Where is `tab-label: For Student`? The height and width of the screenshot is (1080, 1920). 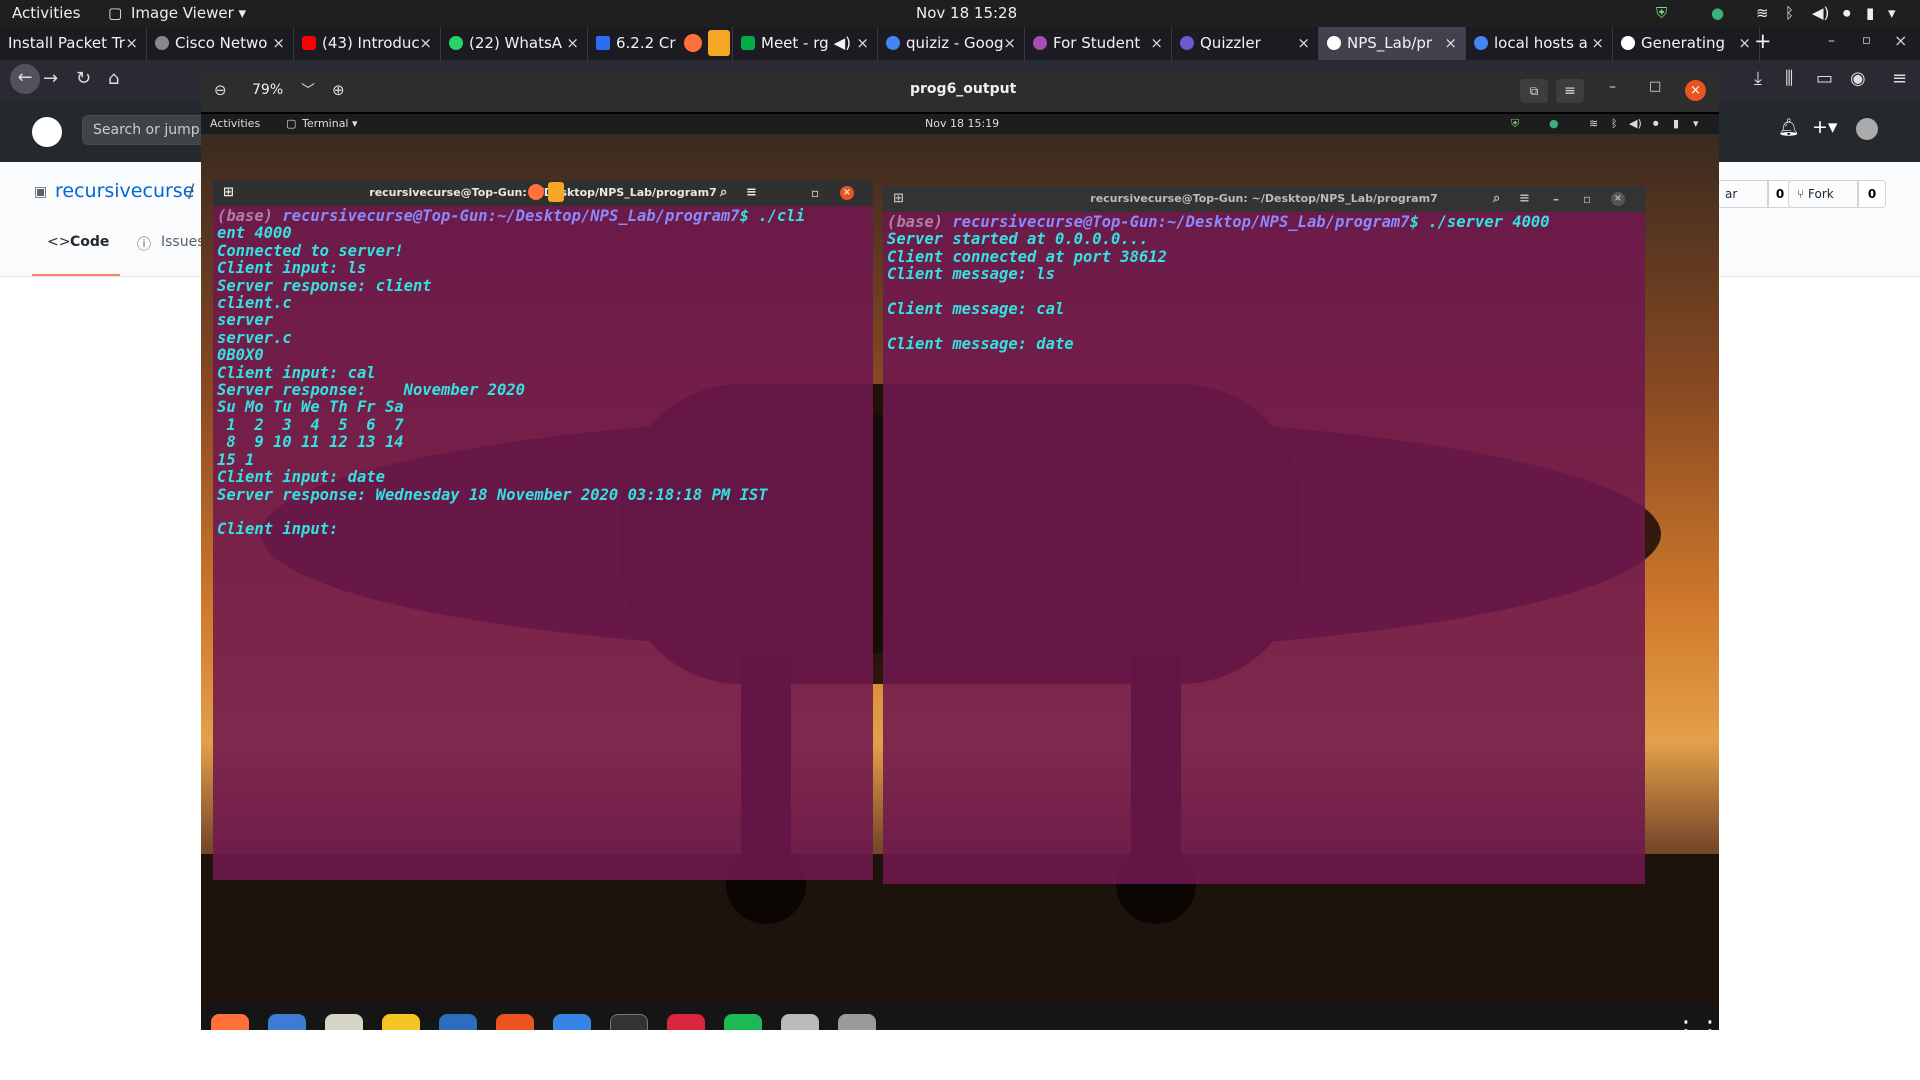 tab-label: For Student is located at coordinates (1097, 43).